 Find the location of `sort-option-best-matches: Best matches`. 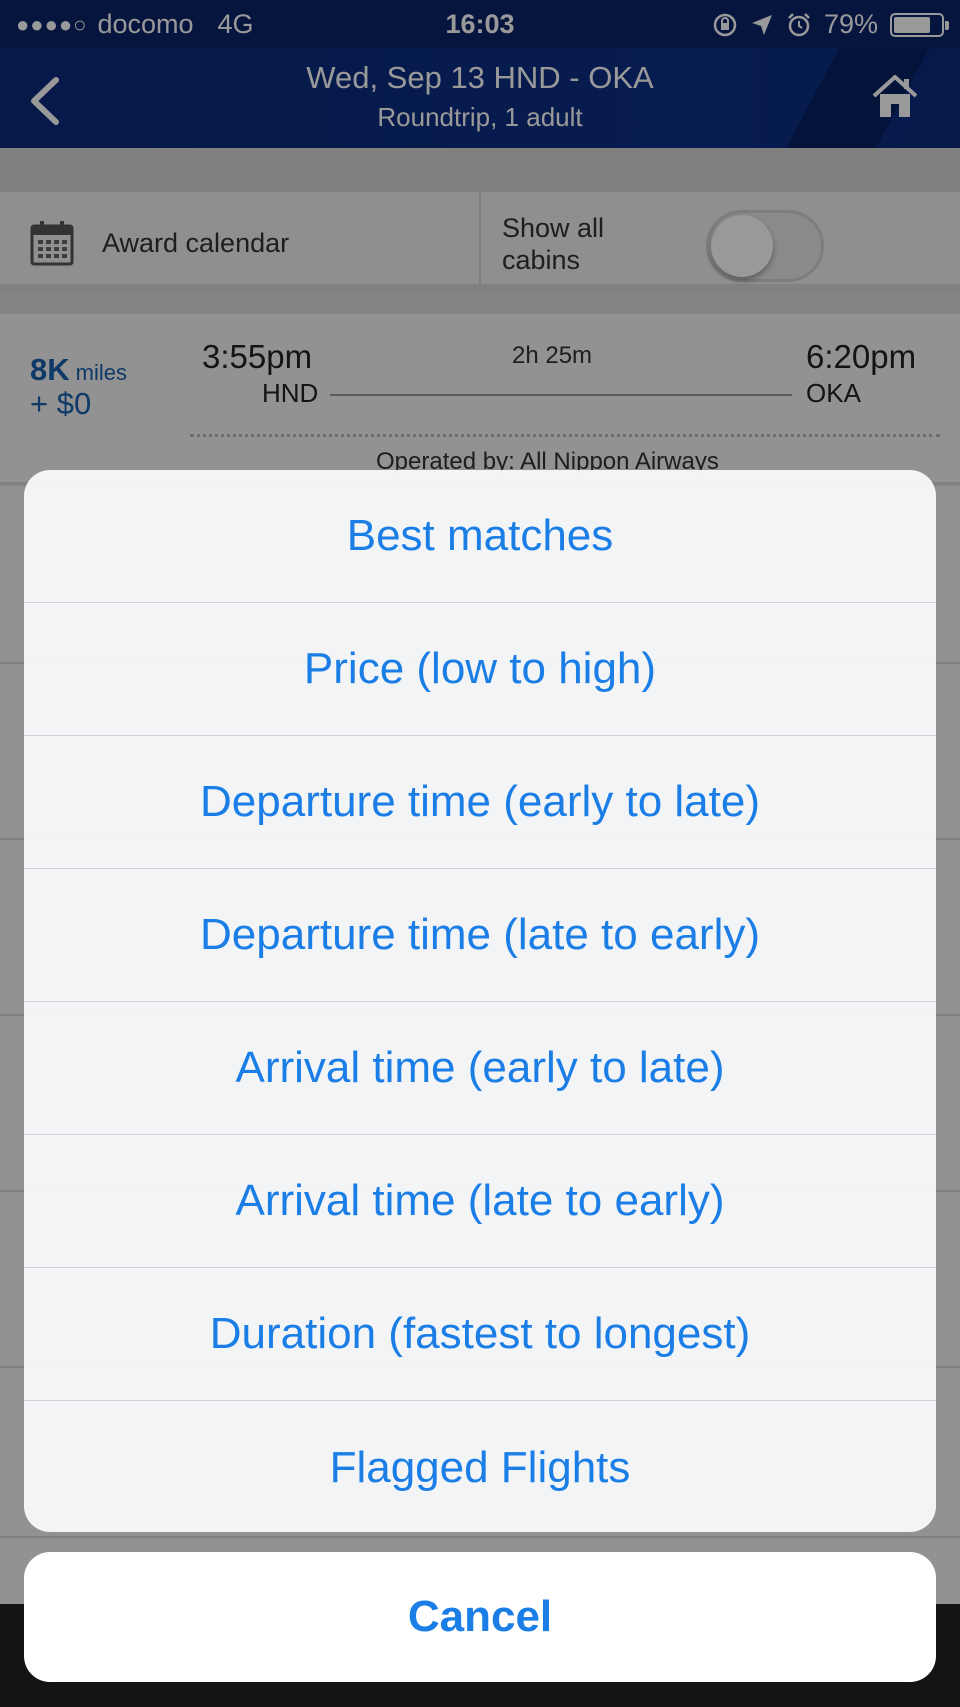

sort-option-best-matches: Best matches is located at coordinates (480, 536).